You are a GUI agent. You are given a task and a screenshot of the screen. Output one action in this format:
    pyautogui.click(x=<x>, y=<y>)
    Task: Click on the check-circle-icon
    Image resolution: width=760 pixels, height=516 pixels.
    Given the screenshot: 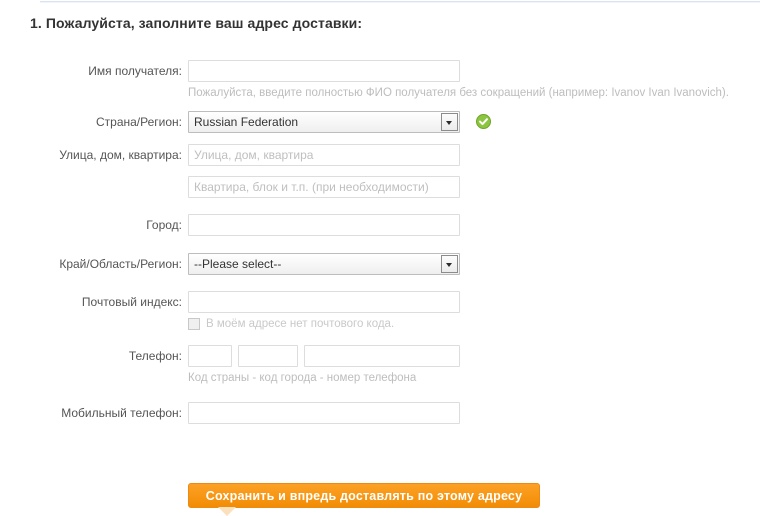 What is the action you would take?
    pyautogui.click(x=483, y=121)
    